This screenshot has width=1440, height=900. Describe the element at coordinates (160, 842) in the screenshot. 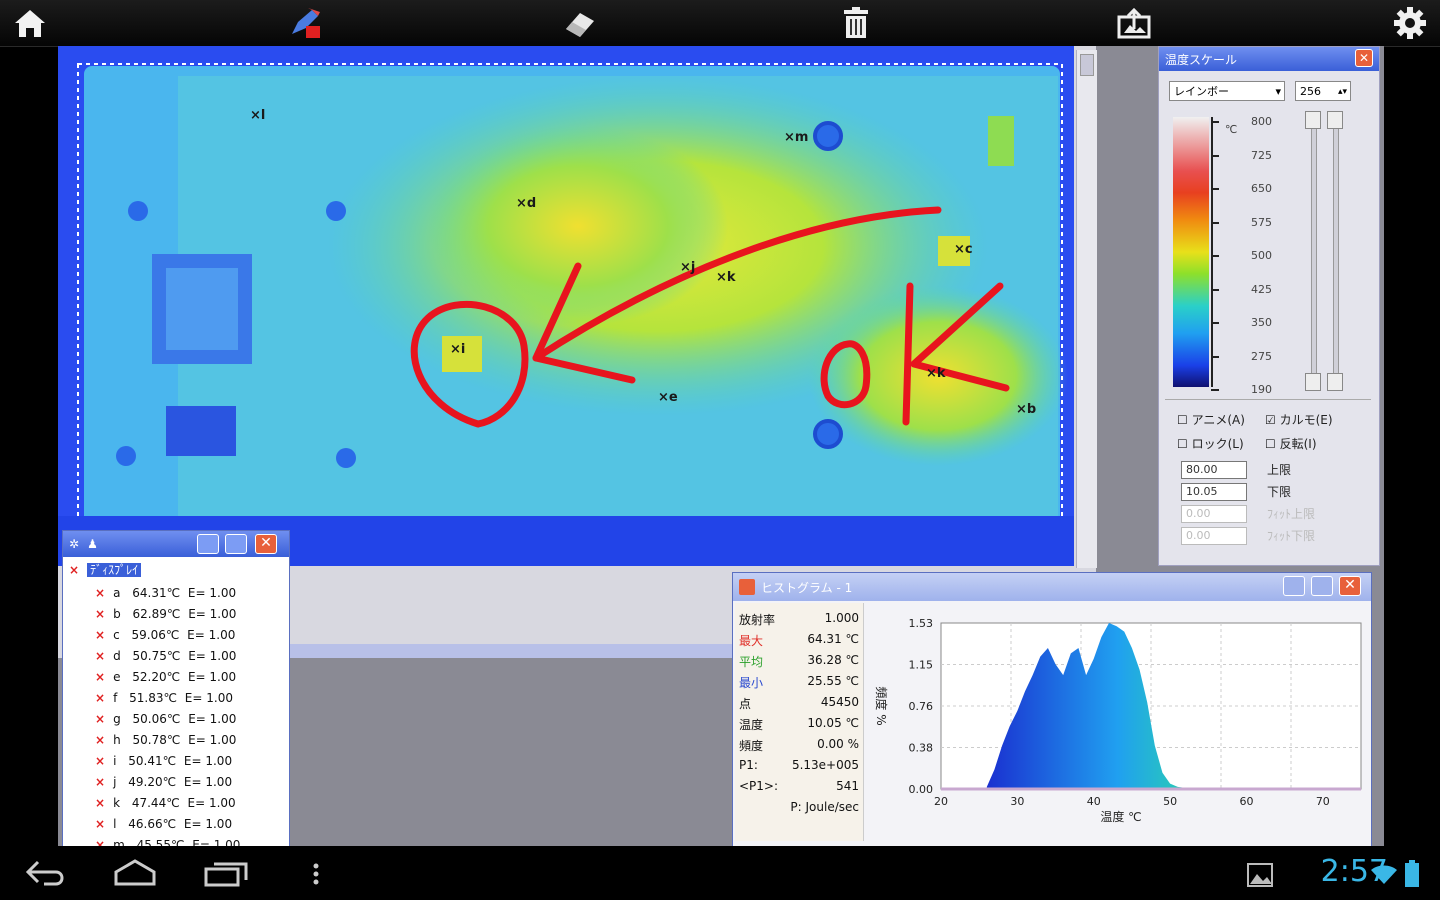

I see `point-temp: 45.55℃` at that location.